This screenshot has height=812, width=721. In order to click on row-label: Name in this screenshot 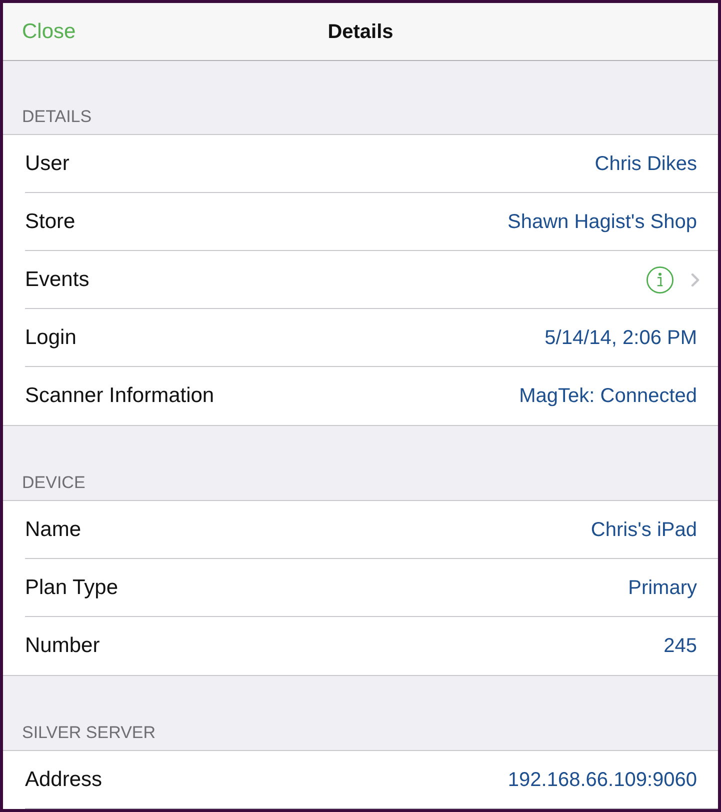, I will do `click(53, 529)`.